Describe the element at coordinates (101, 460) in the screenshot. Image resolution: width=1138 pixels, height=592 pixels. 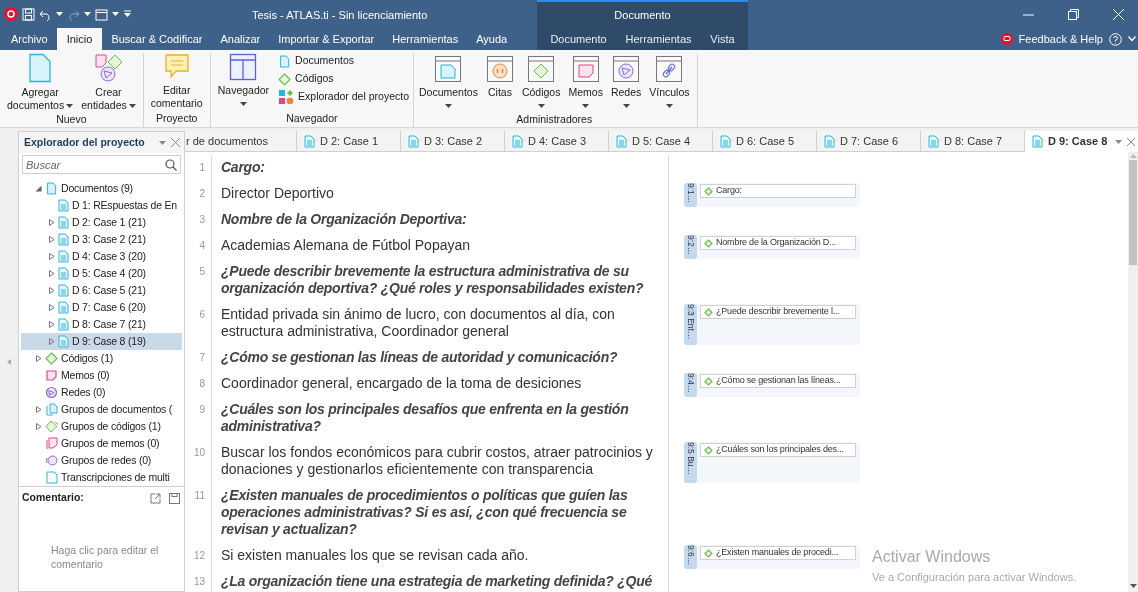
I see `tree-item: Grupos de redes (0)` at that location.